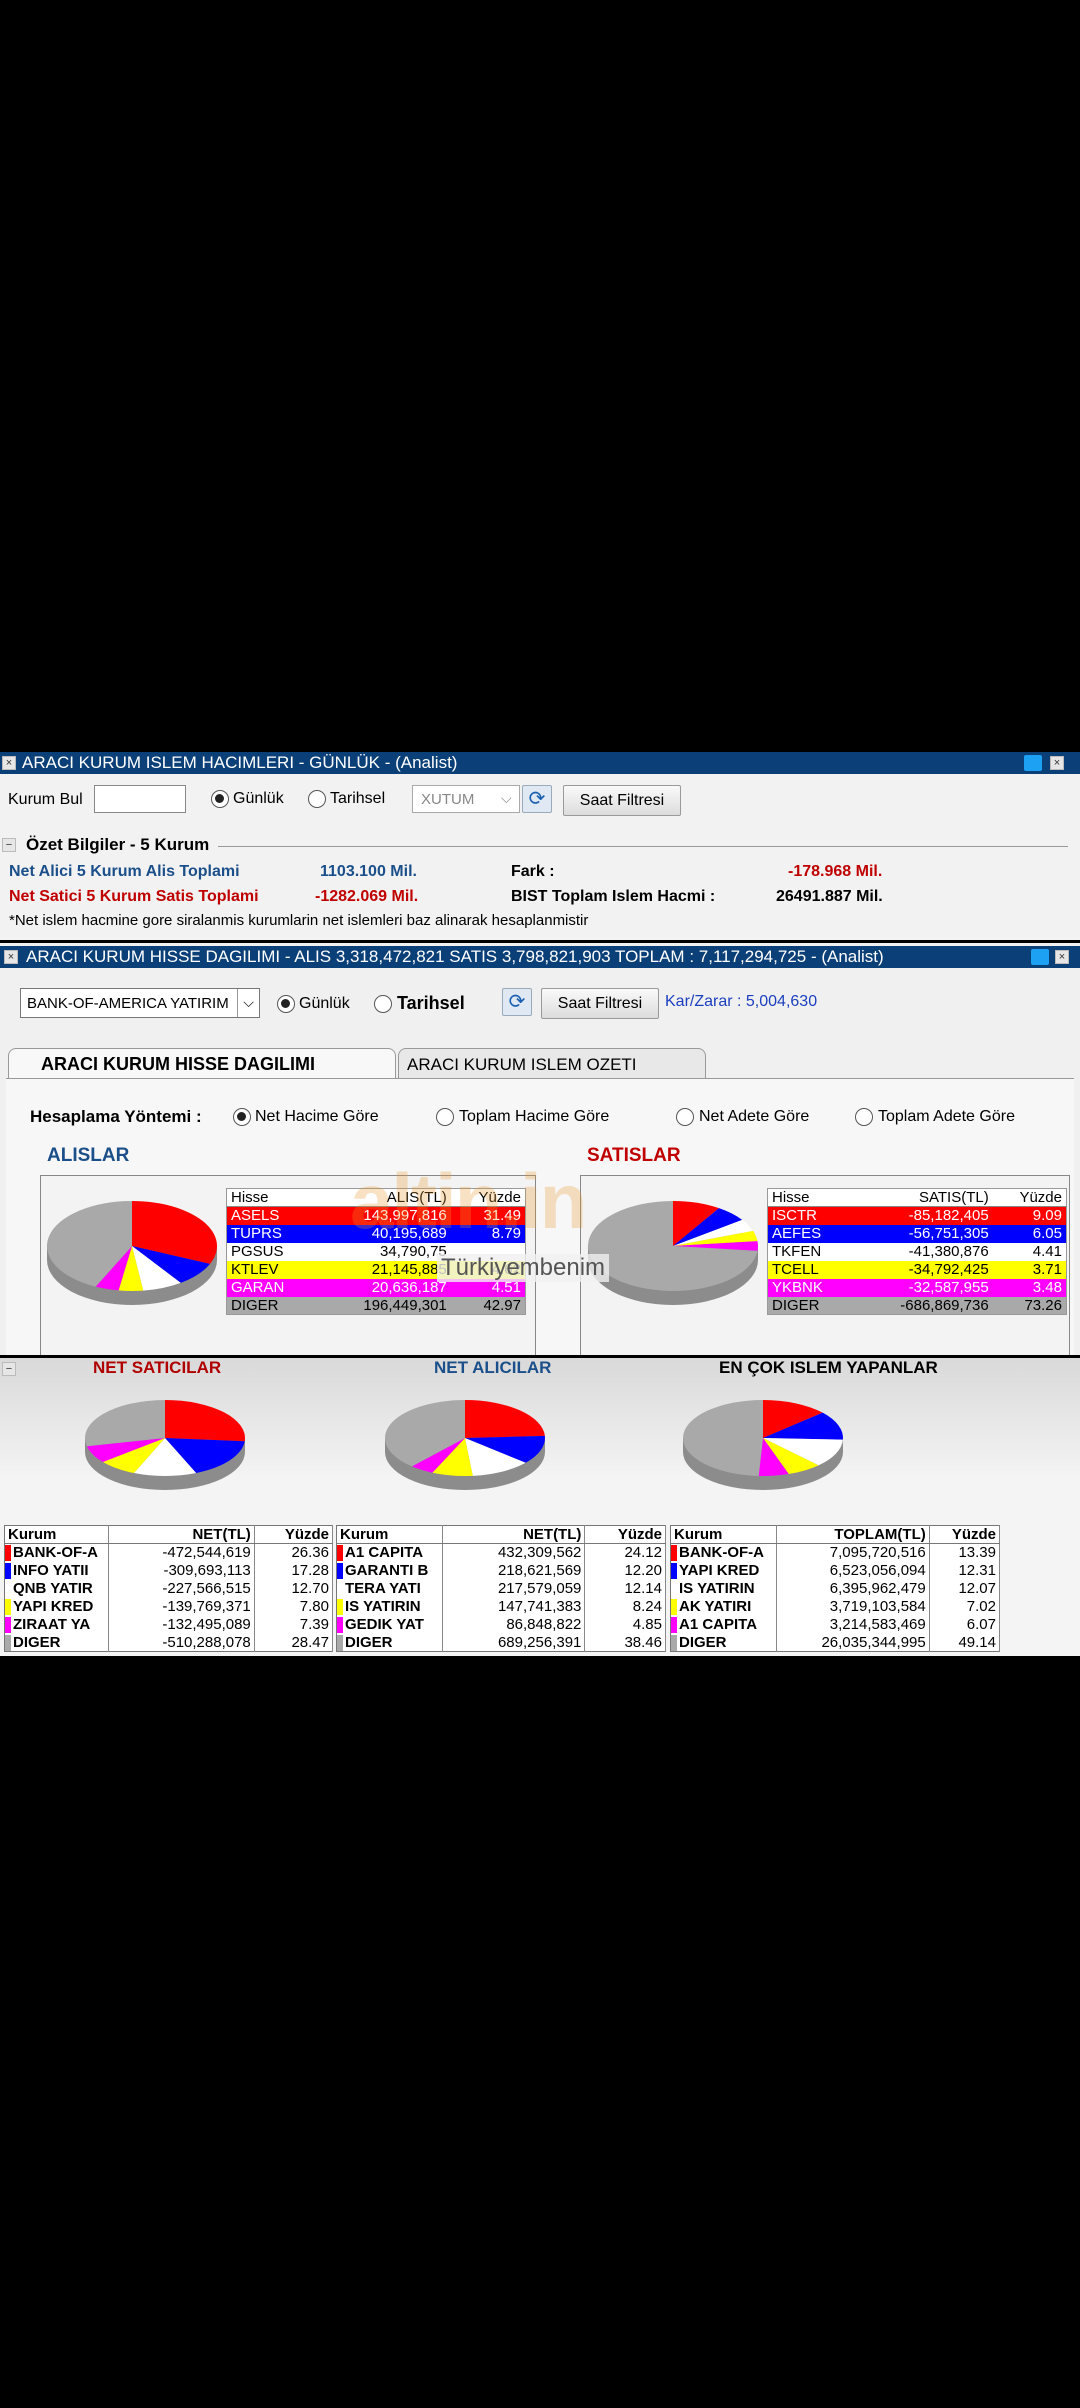 Image resolution: width=1080 pixels, height=2408 pixels. What do you see at coordinates (501, 1552) in the screenshot?
I see `net-alici-table-row: A1 CAPITA 432,309,562 24.12` at bounding box center [501, 1552].